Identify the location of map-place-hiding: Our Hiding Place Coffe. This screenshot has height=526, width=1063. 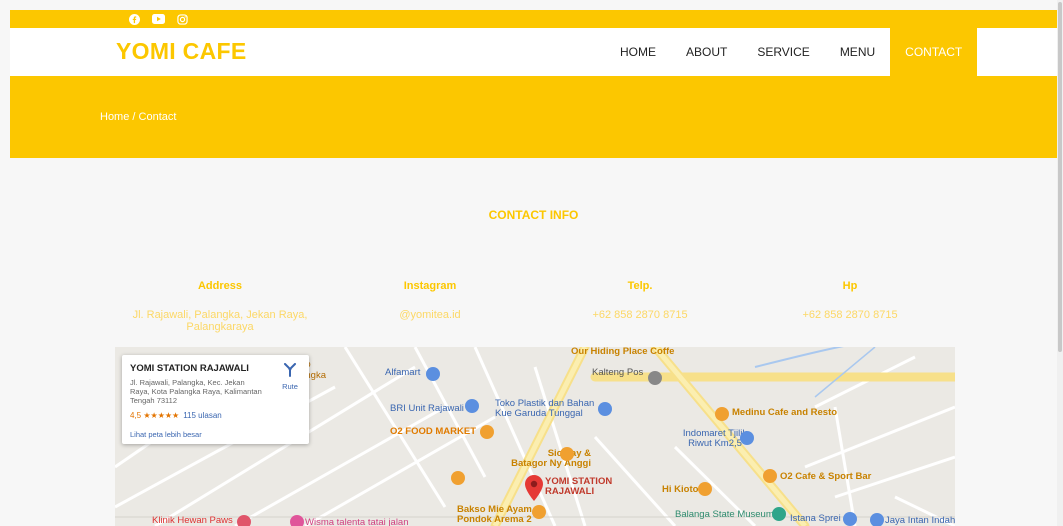
(622, 352).